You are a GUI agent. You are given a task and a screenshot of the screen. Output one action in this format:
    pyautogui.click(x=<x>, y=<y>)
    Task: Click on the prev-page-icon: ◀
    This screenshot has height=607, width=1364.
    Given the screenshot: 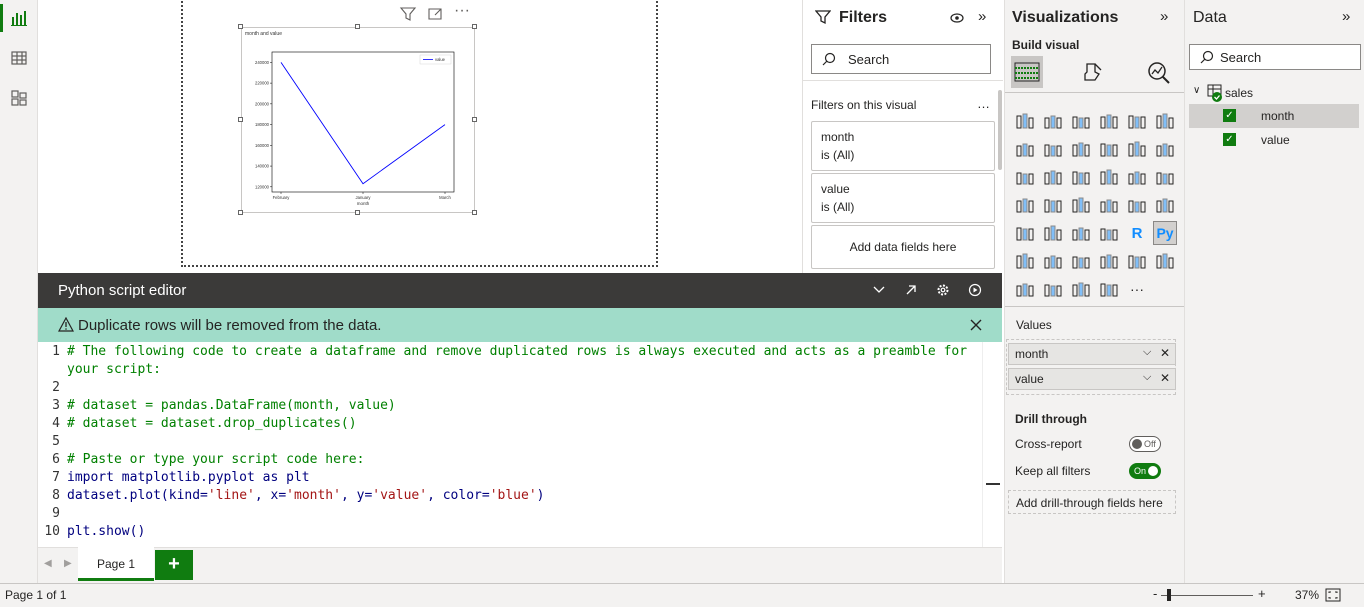 What is the action you would take?
    pyautogui.click(x=48, y=563)
    